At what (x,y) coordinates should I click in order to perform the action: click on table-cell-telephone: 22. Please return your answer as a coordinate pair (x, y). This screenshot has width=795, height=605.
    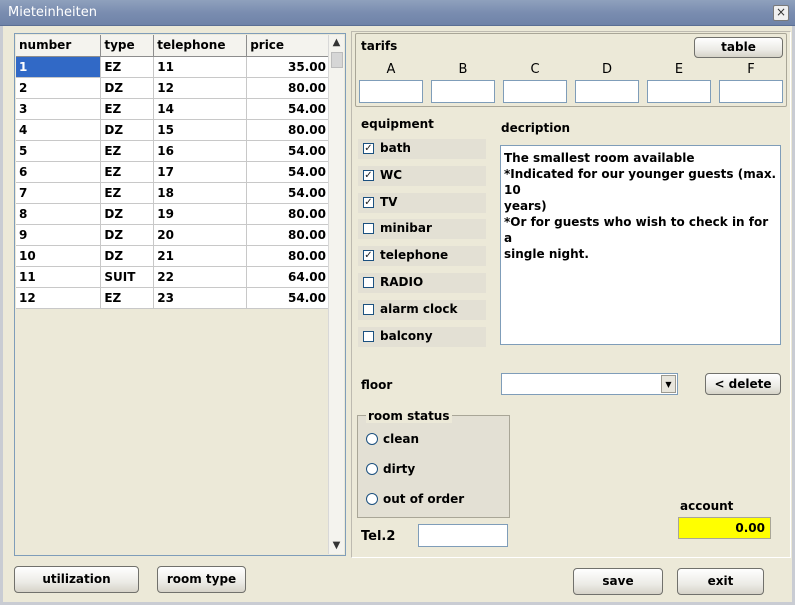
    Looking at the image, I should click on (200, 277).